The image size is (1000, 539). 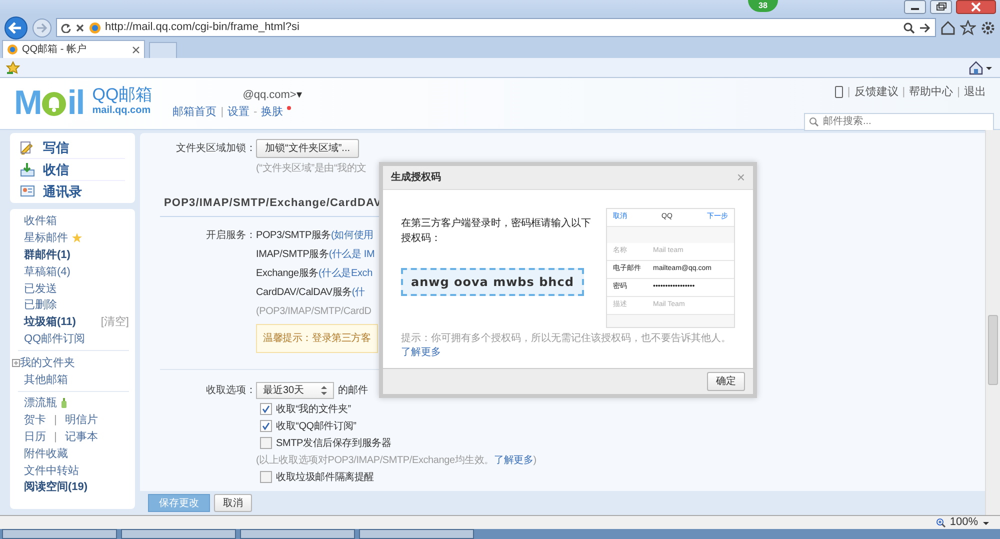 What do you see at coordinates (931, 92) in the screenshot?
I see `header-link: 帮助中心` at bounding box center [931, 92].